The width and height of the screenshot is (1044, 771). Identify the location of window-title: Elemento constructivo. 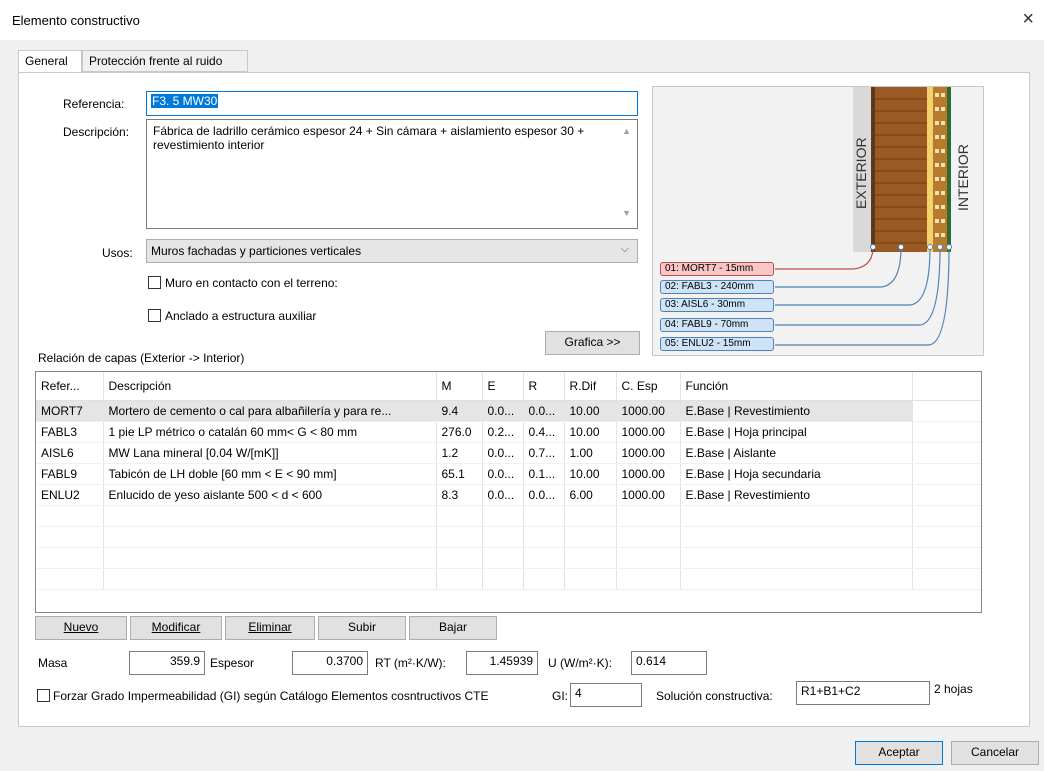
(76, 20).